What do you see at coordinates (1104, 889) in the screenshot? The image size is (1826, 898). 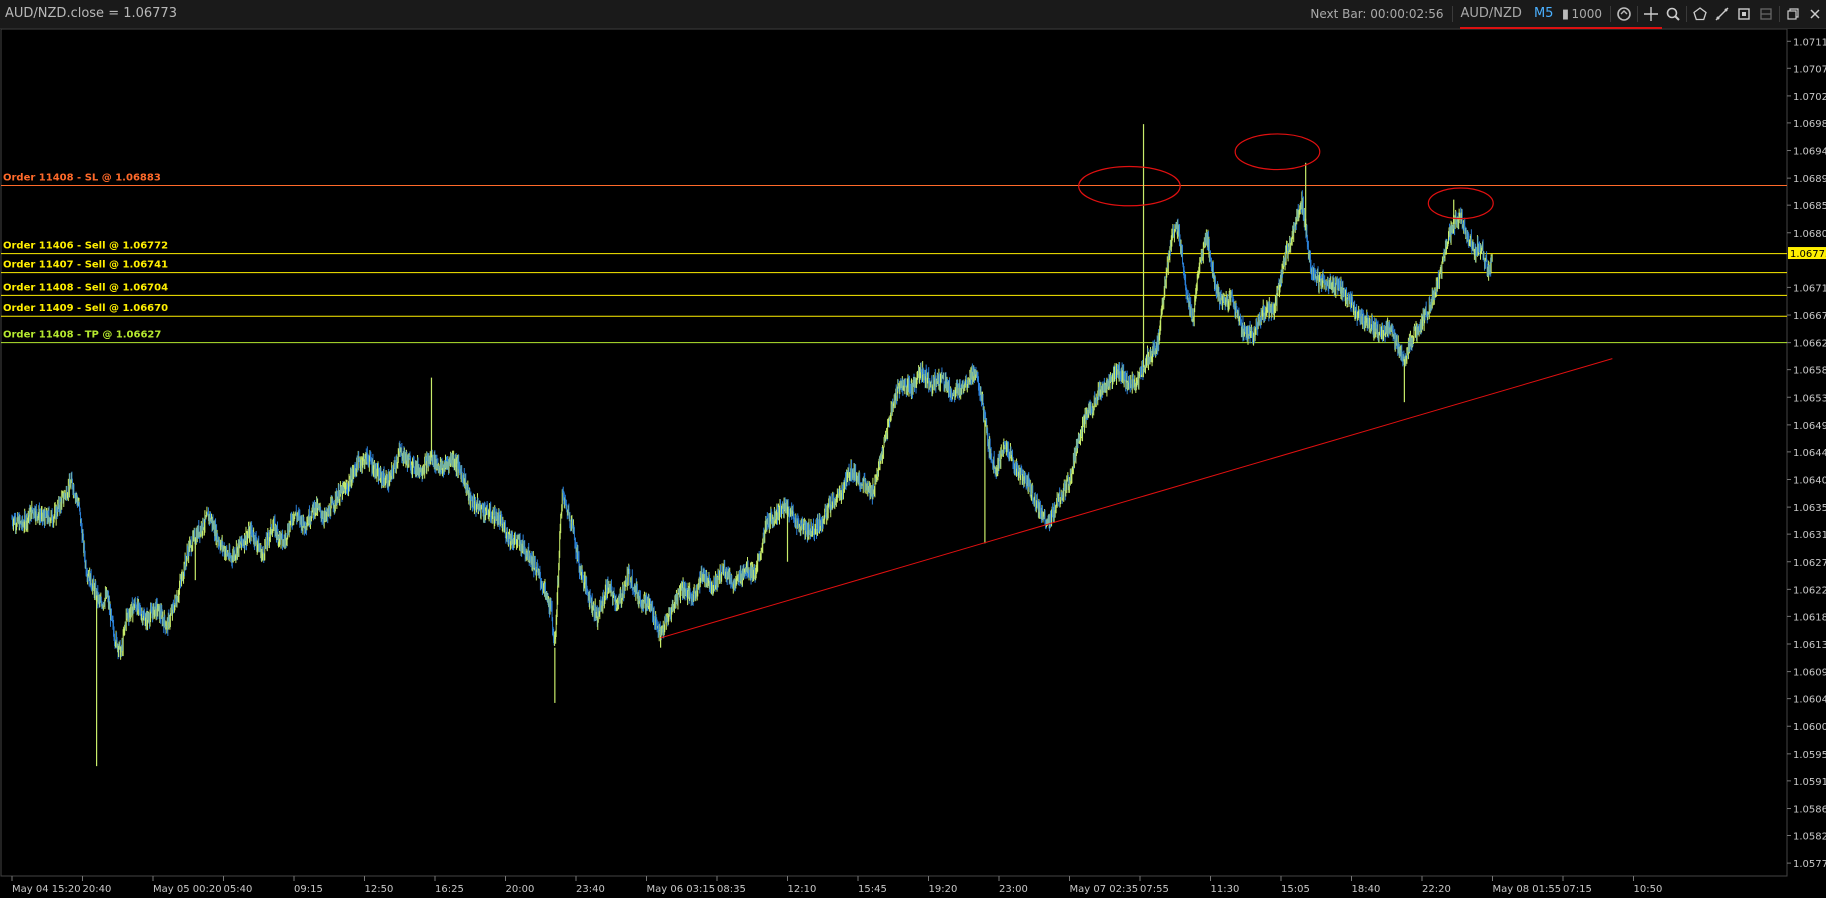 I see `x-tick-label: May 07 02:35` at bounding box center [1104, 889].